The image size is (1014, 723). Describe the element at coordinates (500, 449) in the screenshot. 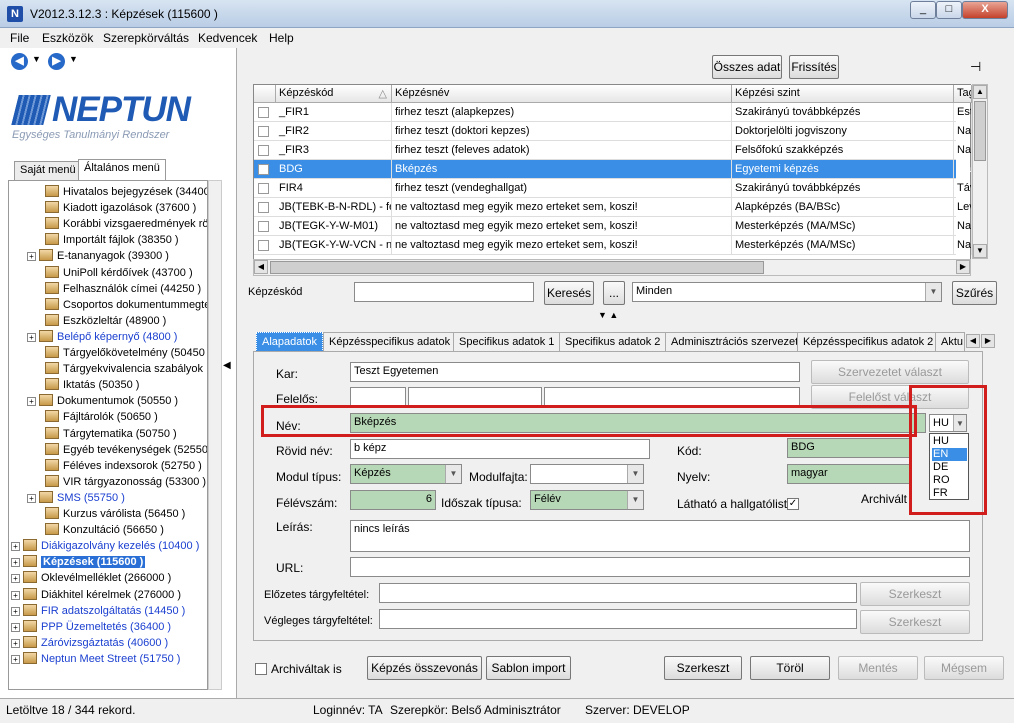

I see `short-name-field: b képz` at that location.